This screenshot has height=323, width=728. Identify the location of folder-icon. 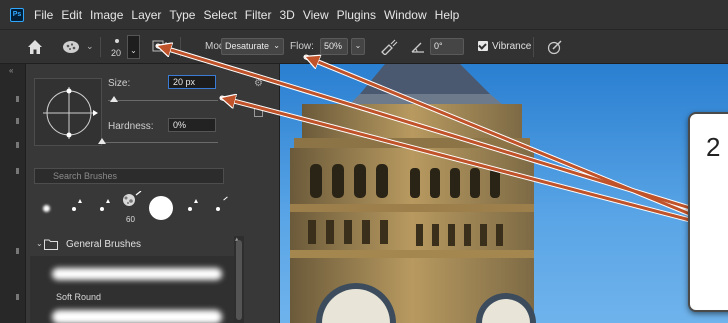
(51, 244).